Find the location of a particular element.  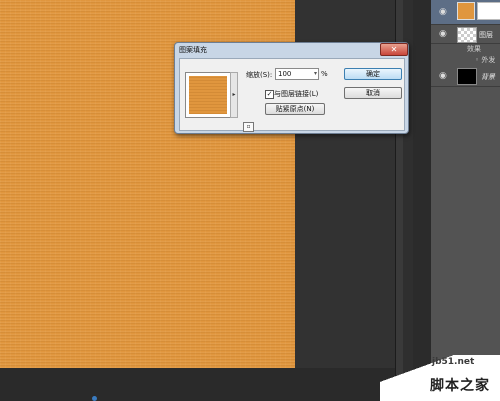

layer-row-pattern: ◉ is located at coordinates (465, 12).